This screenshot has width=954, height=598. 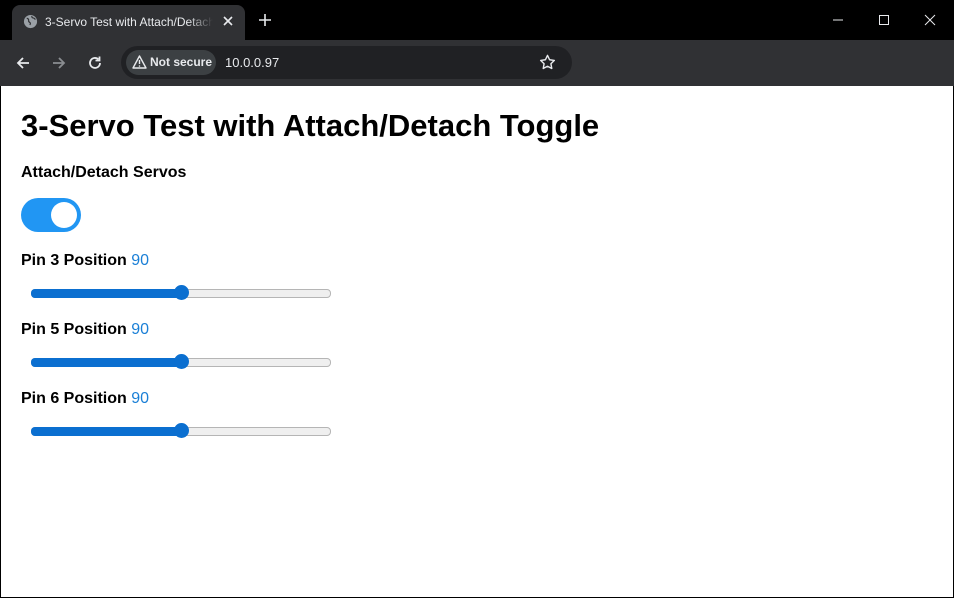 What do you see at coordinates (346, 62) in the screenshot?
I see `address-bar: Not secure 10.0.0.97` at bounding box center [346, 62].